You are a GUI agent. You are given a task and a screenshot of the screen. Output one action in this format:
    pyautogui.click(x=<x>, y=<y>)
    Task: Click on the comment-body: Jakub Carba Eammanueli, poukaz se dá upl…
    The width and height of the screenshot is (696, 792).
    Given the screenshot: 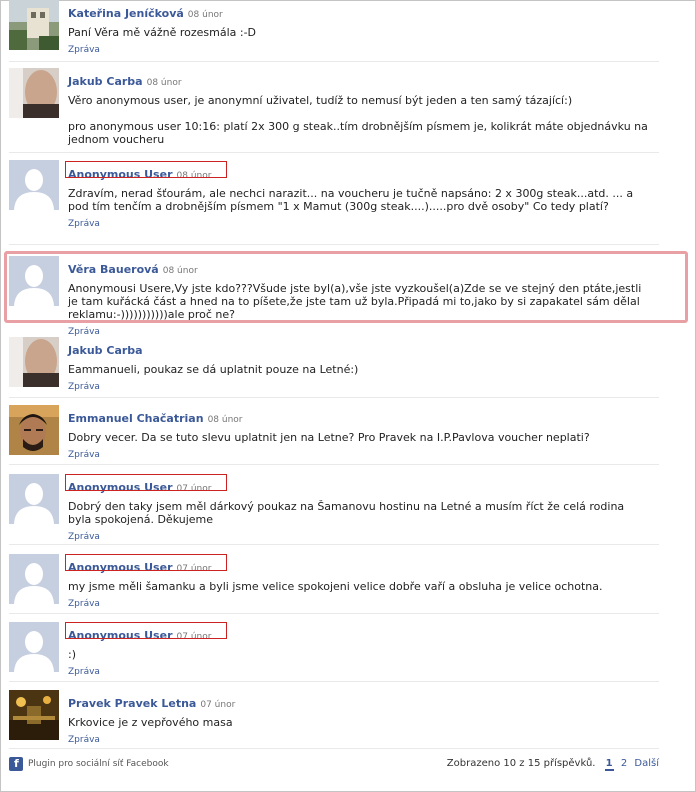 What is the action you would take?
    pyautogui.click(x=363, y=365)
    